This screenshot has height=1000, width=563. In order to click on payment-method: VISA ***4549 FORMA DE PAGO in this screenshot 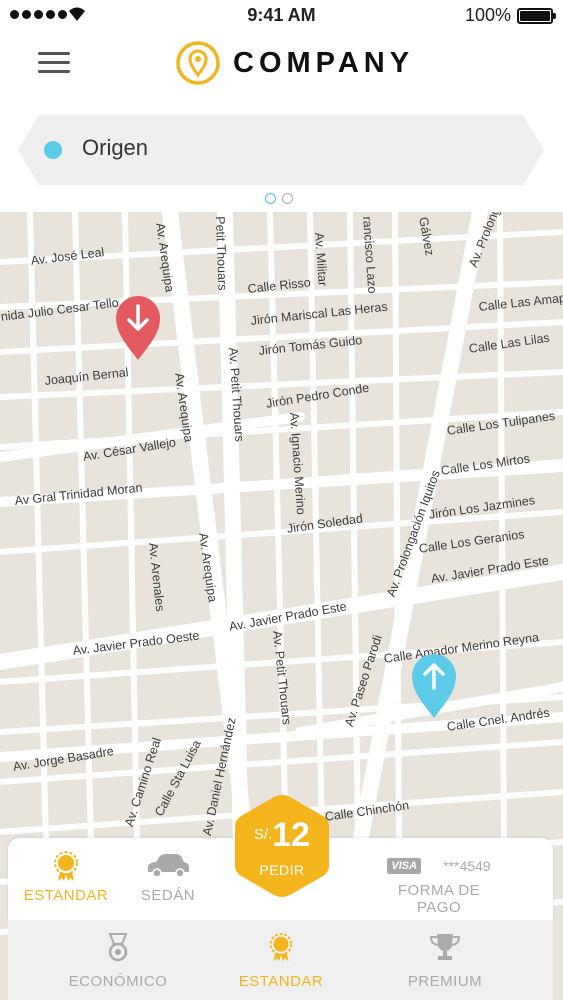, I will do `click(439, 883)`.